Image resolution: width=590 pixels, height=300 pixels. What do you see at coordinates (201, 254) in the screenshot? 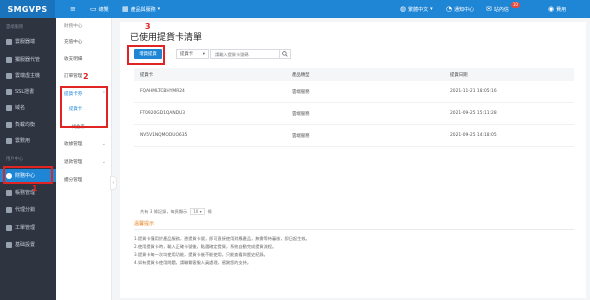
I see `tip-line: 3.提貨卡每一次均使用功能，提貨卡後不能使用，只能查看與歷史紀錄。` at bounding box center [201, 254].